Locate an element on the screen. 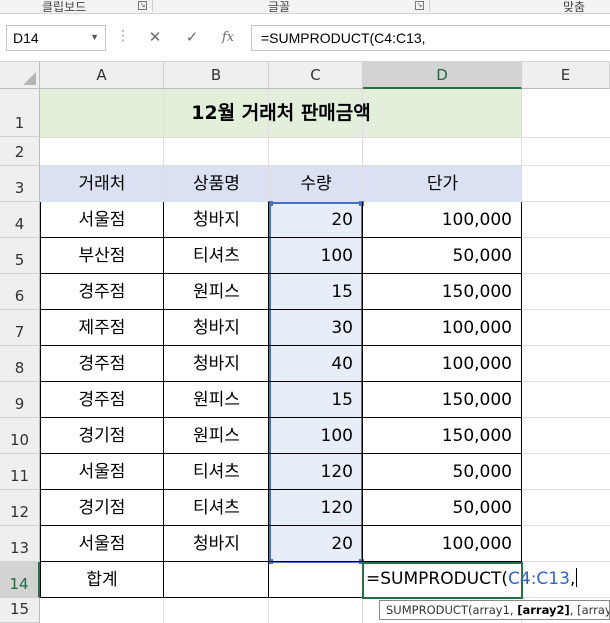  enter-button: ✓ is located at coordinates (192, 39).